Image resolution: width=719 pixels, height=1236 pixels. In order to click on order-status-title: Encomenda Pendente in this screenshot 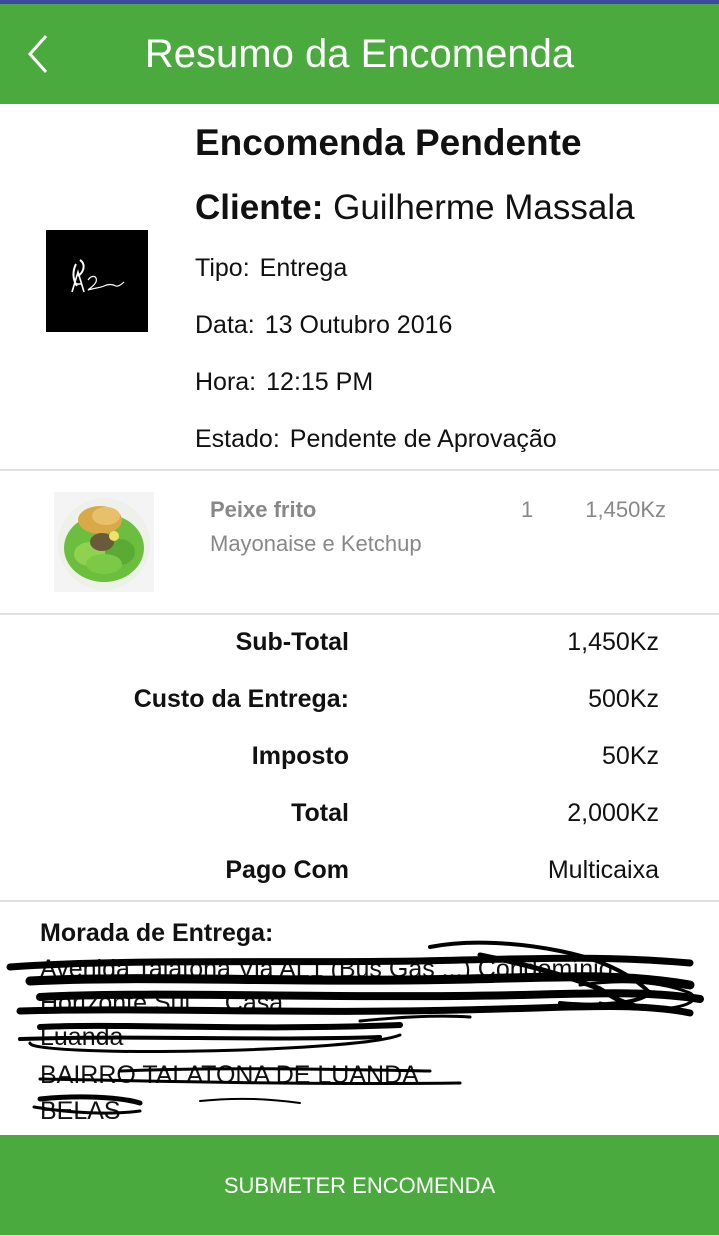, I will do `click(388, 142)`.